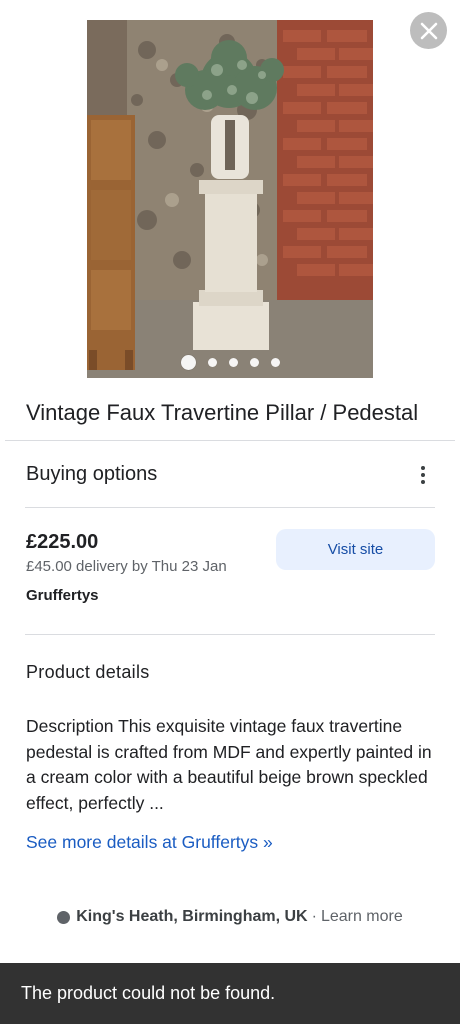 The height and width of the screenshot is (1024, 460). What do you see at coordinates (362, 917) in the screenshot?
I see `learn-more-link: Learn more` at bounding box center [362, 917].